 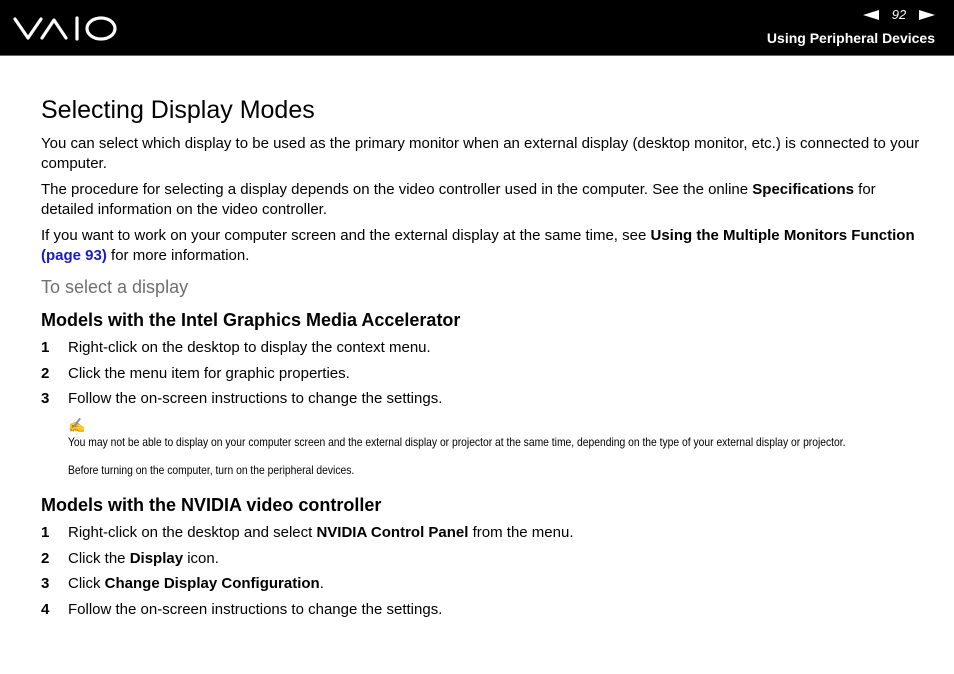 I want to click on step-number: 4, so click(x=45, y=609).